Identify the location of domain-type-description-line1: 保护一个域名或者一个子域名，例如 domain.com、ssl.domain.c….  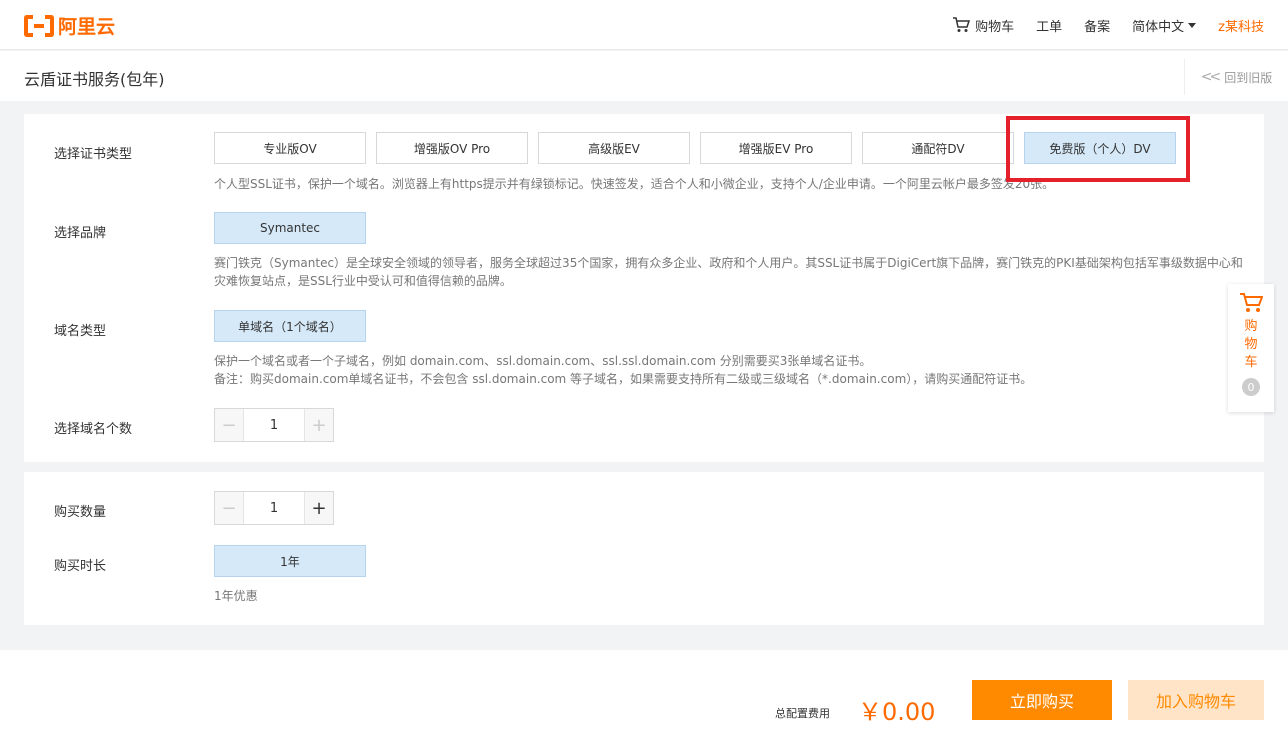
(543, 361).